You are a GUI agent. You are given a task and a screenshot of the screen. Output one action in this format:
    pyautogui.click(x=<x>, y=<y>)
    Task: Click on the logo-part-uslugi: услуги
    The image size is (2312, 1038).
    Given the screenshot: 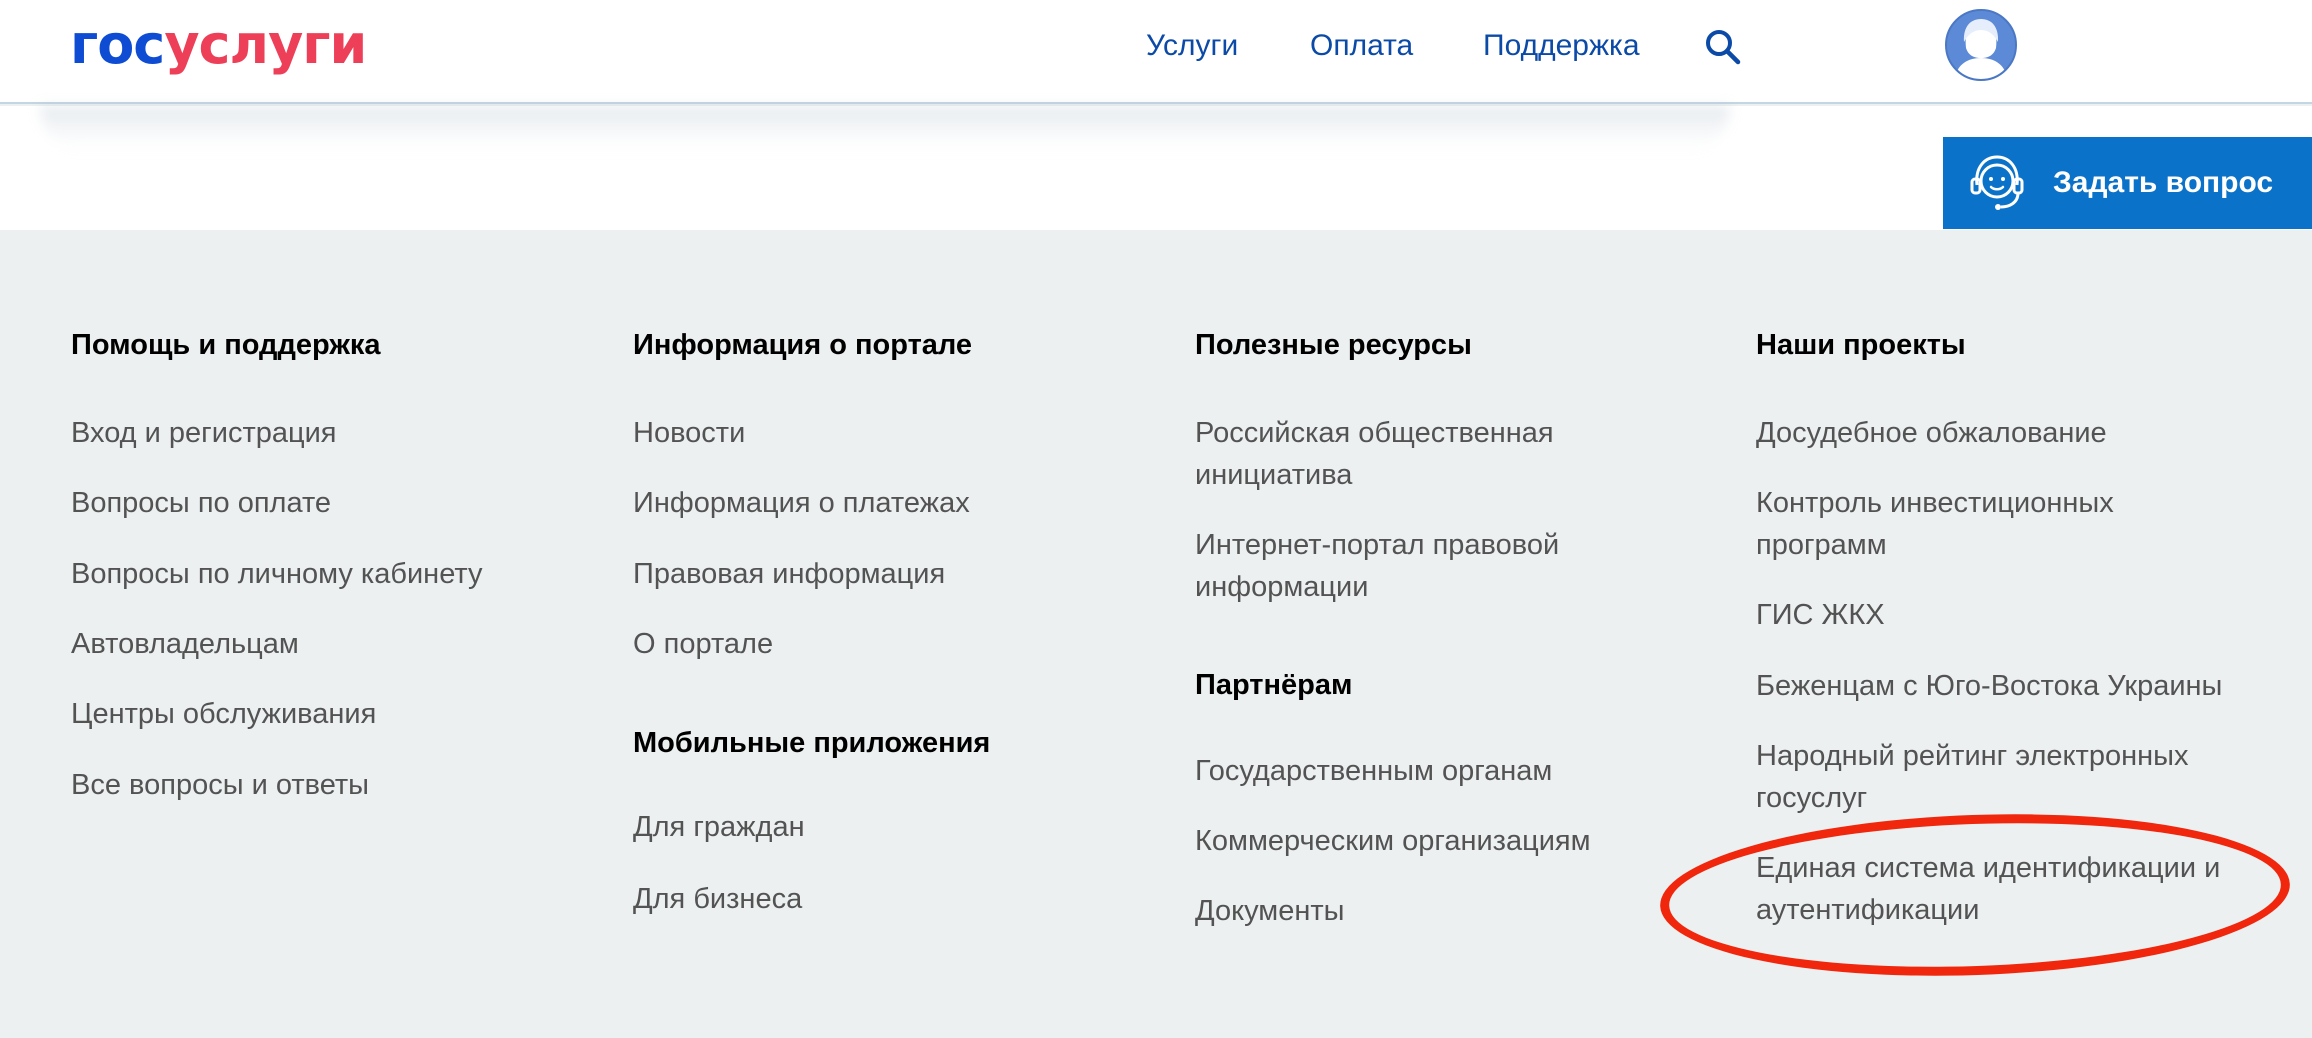 What is the action you would take?
    pyautogui.click(x=265, y=44)
    